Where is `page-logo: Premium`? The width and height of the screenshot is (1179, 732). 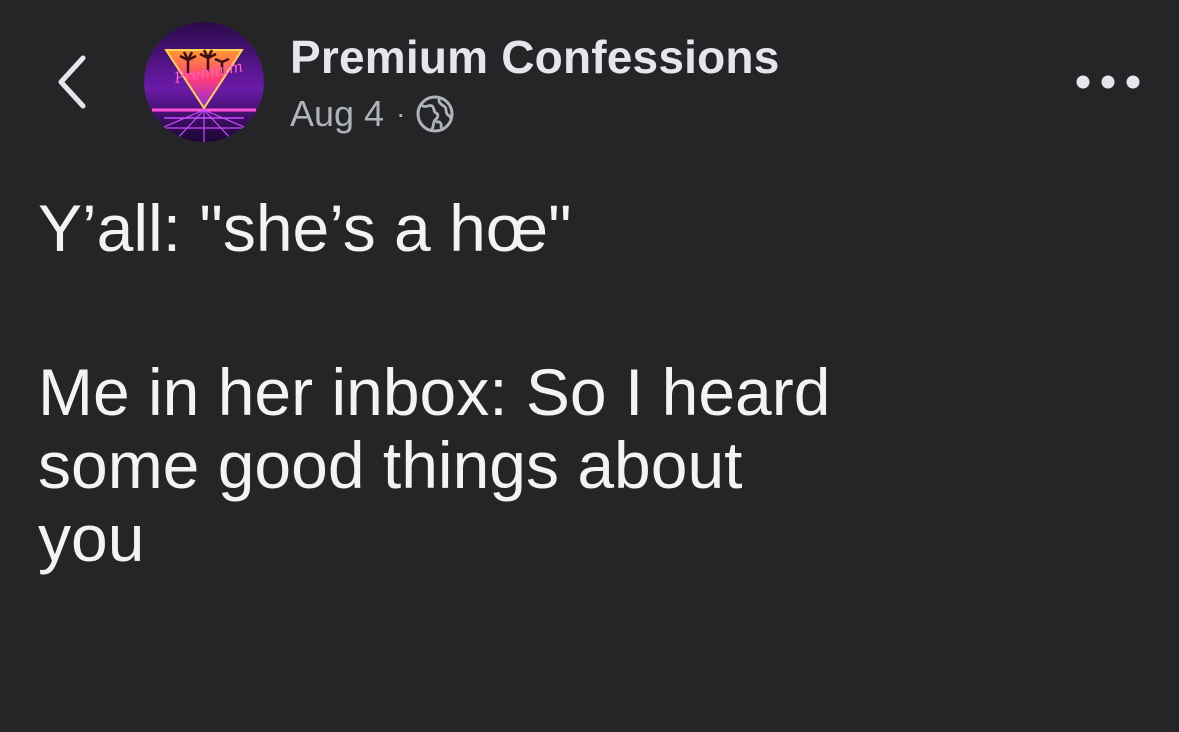 page-logo: Premium is located at coordinates (204, 82).